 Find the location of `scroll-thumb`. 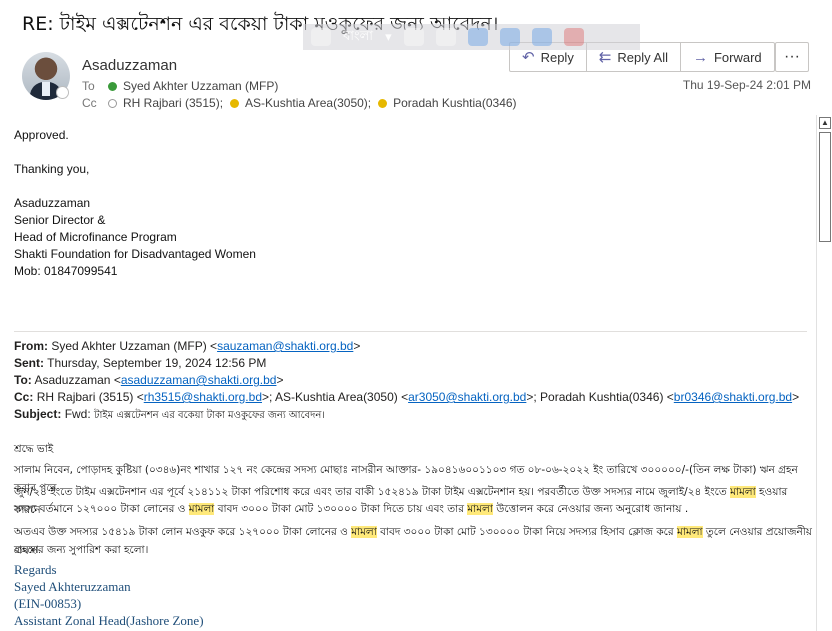

scroll-thumb is located at coordinates (825, 187).